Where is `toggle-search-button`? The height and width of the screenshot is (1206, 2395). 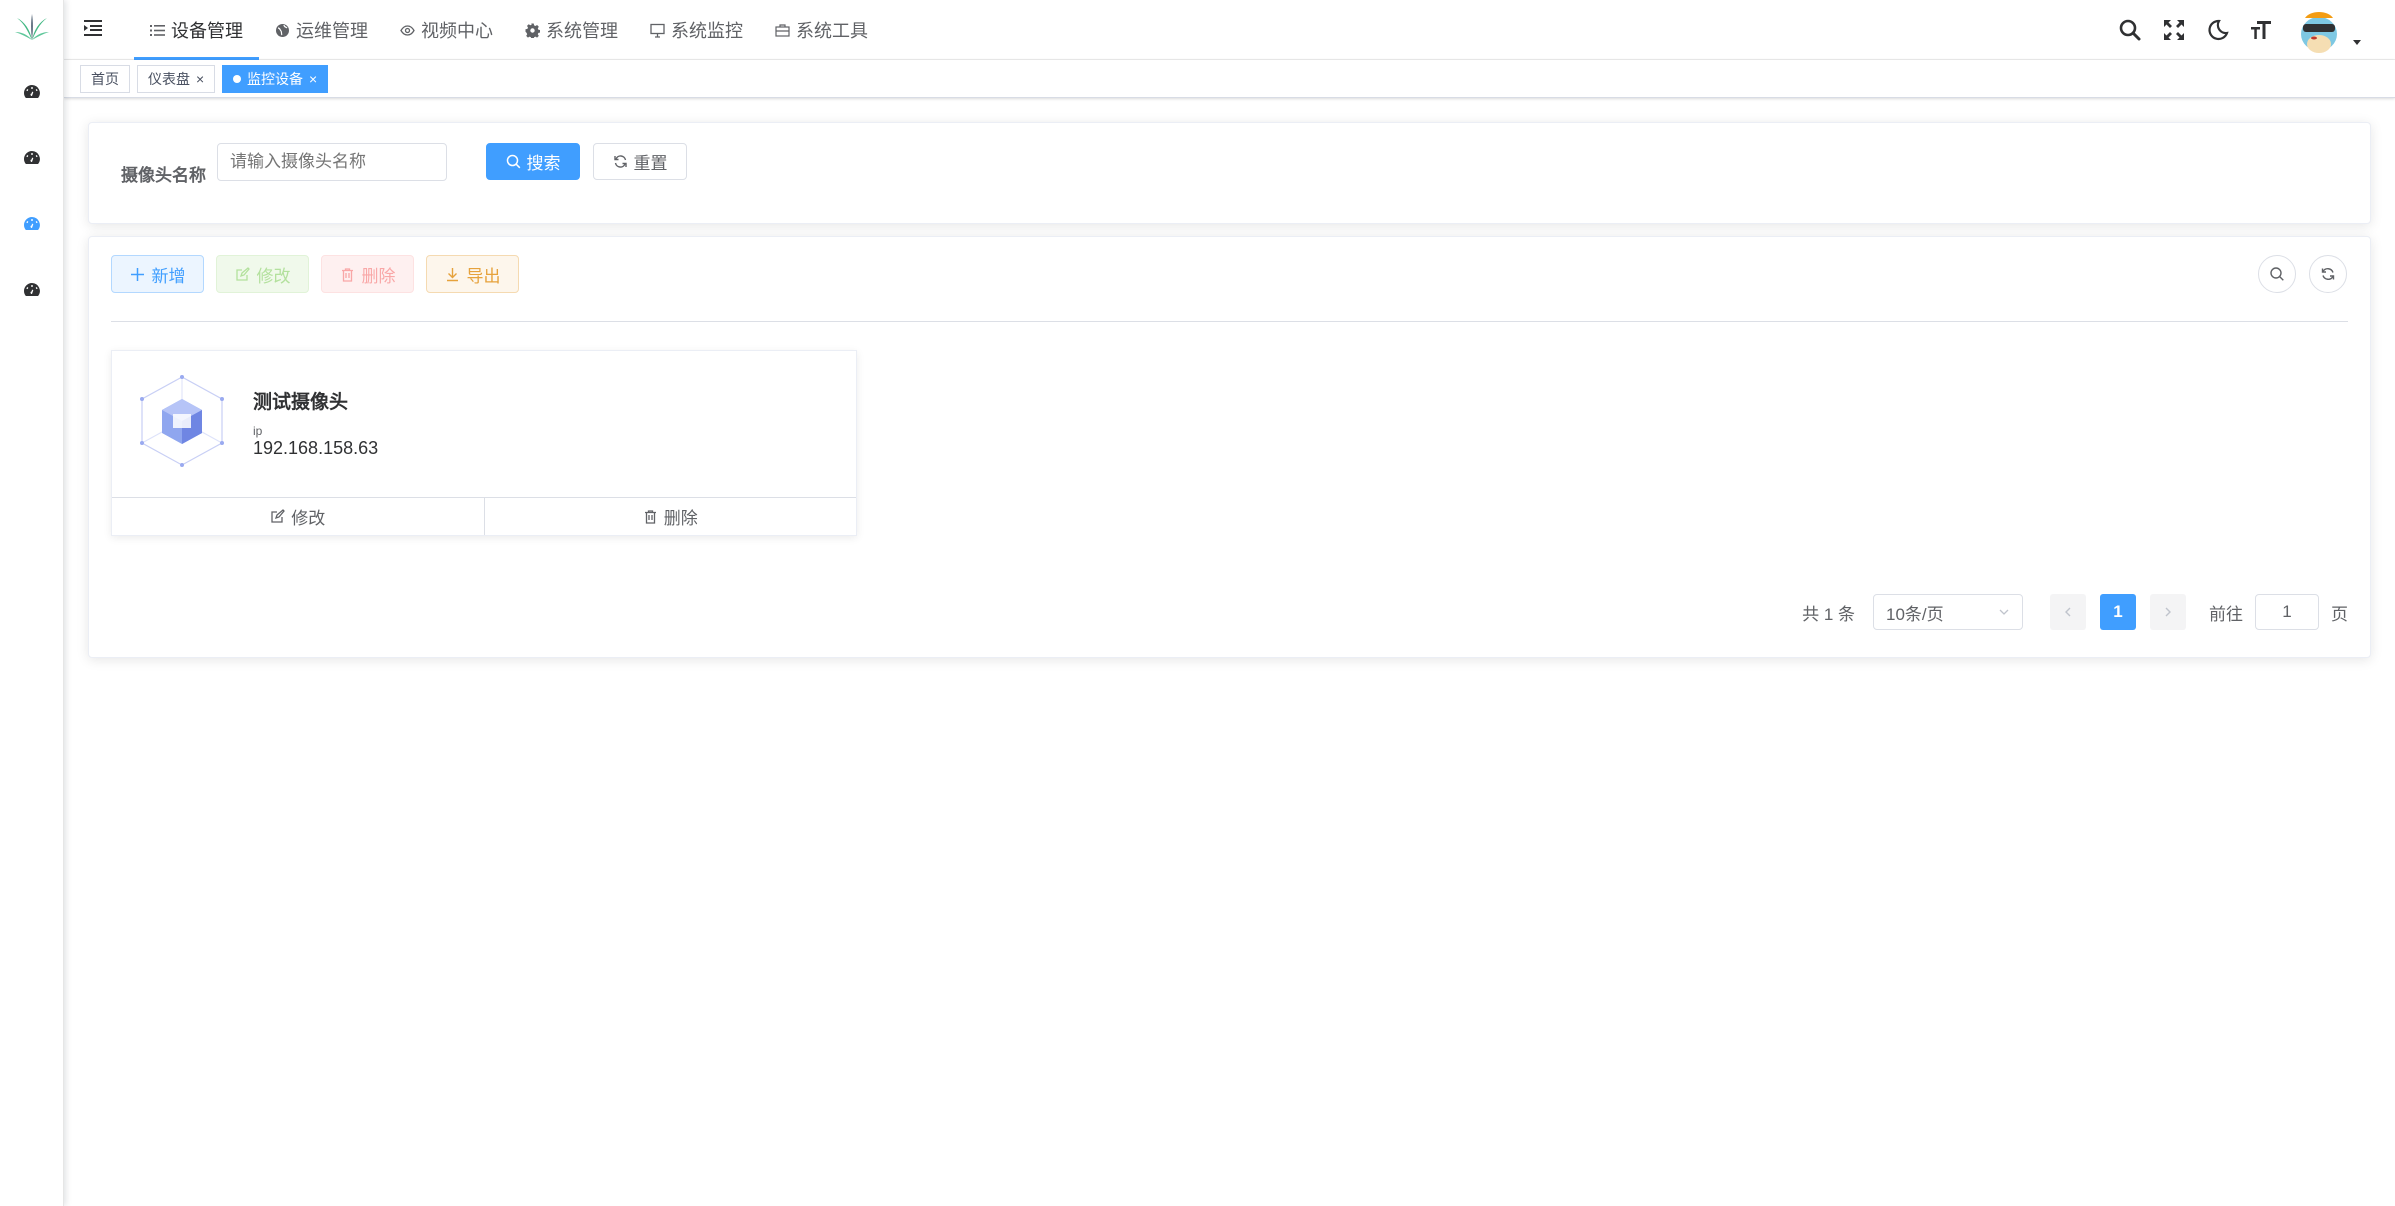 toggle-search-button is located at coordinates (2277, 274).